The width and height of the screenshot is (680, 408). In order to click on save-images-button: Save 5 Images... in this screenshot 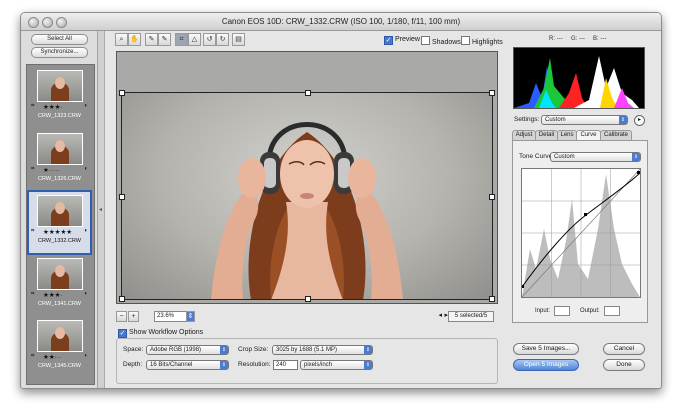, I will do `click(546, 349)`.